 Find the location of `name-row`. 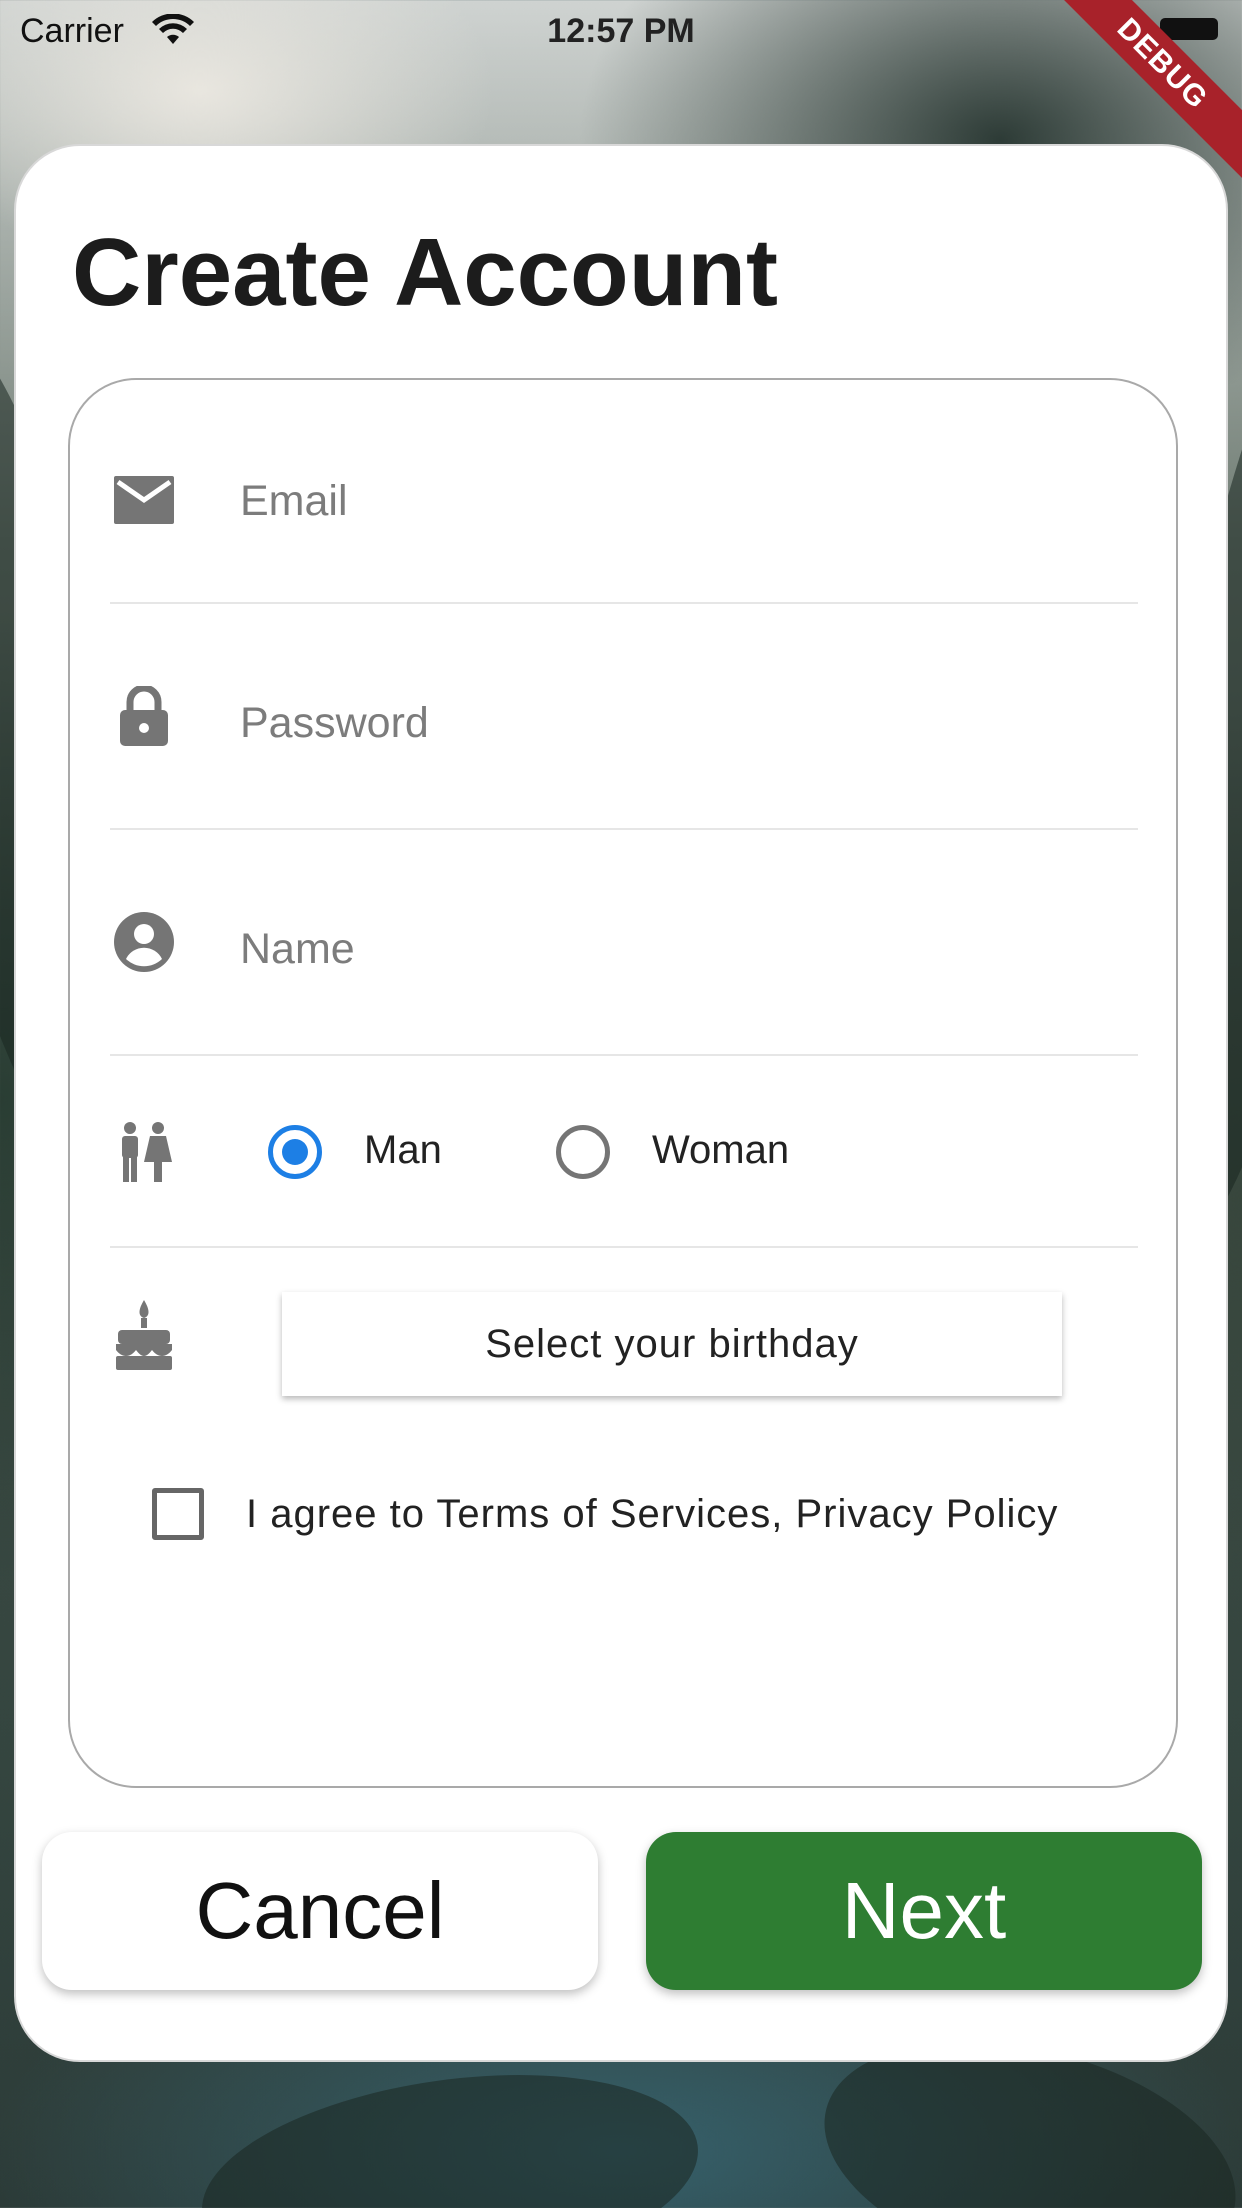

name-row is located at coordinates (624, 943).